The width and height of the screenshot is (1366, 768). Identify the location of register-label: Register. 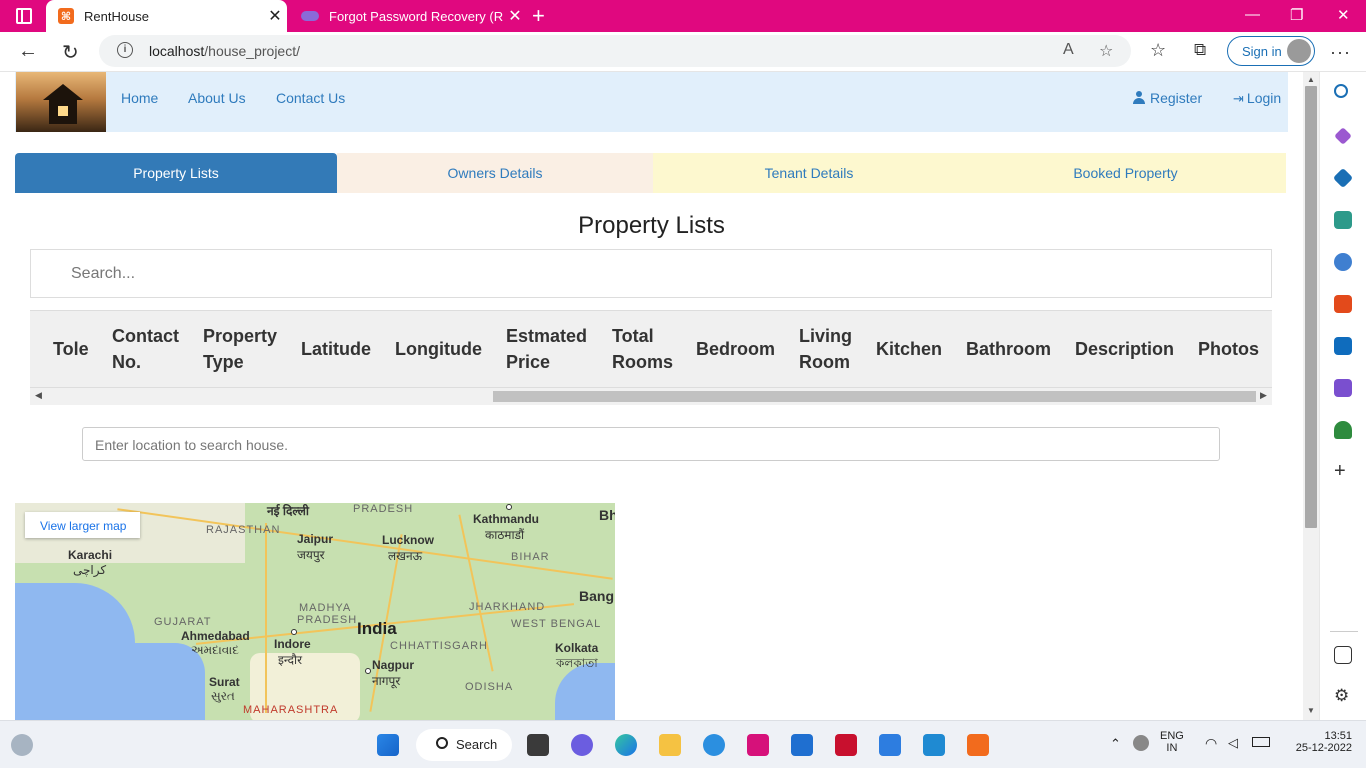
(1176, 98).